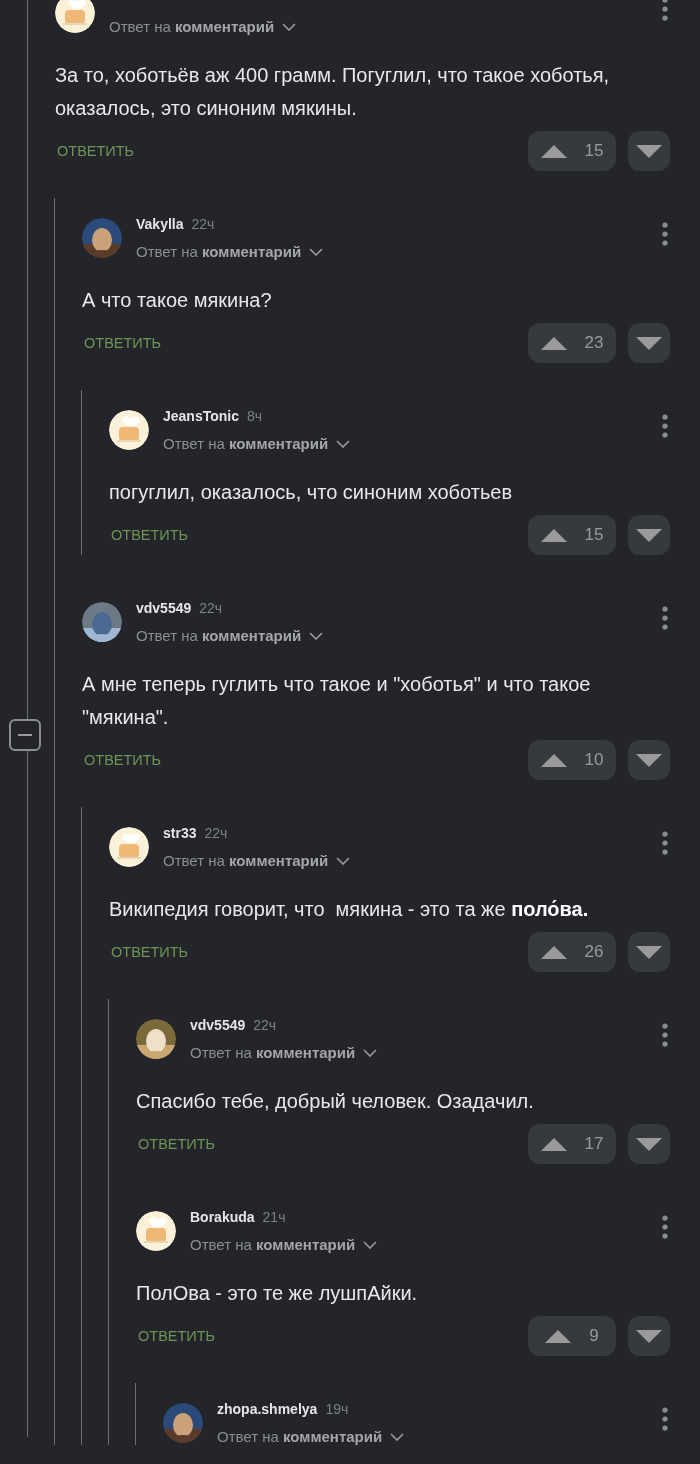  Describe the element at coordinates (572, 343) in the screenshot. I see `upvote-button: 23` at that location.